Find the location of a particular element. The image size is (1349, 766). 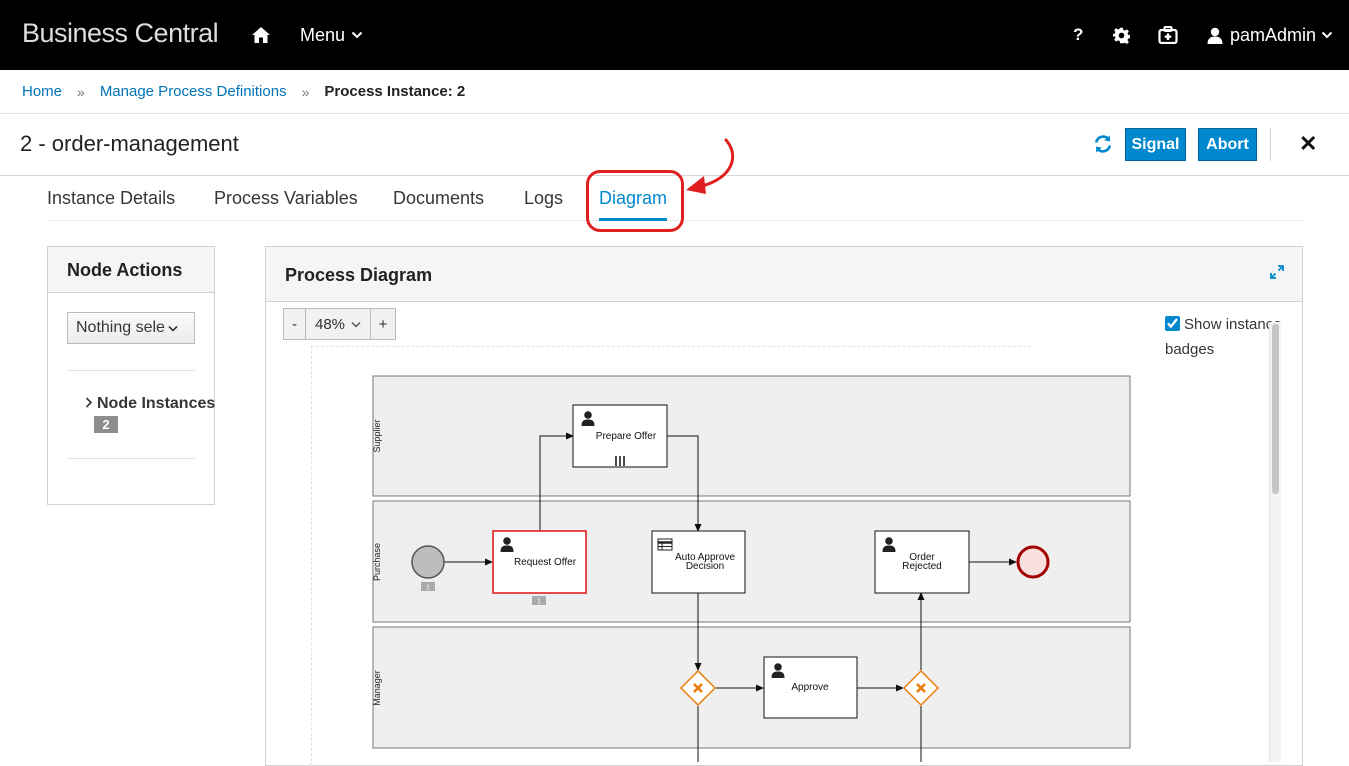

start-event-badge-count: 1 is located at coordinates (428, 588).